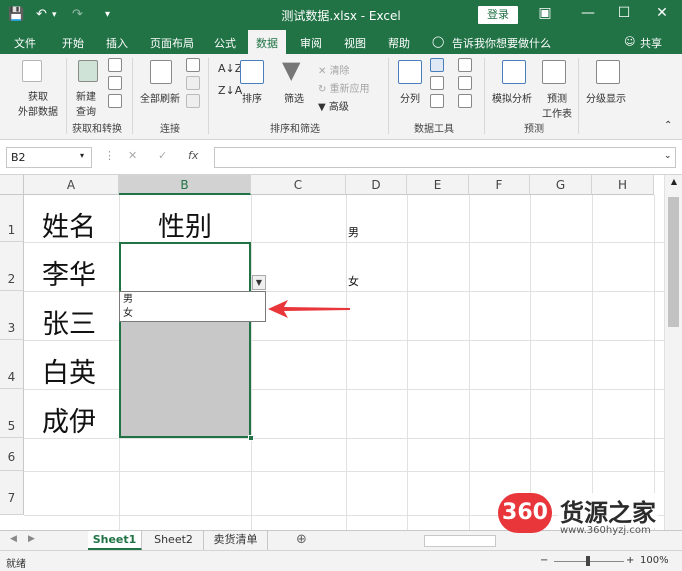 The image size is (682, 571). I want to click on sheet-tab-sales-list: 卖货清单, so click(236, 540).